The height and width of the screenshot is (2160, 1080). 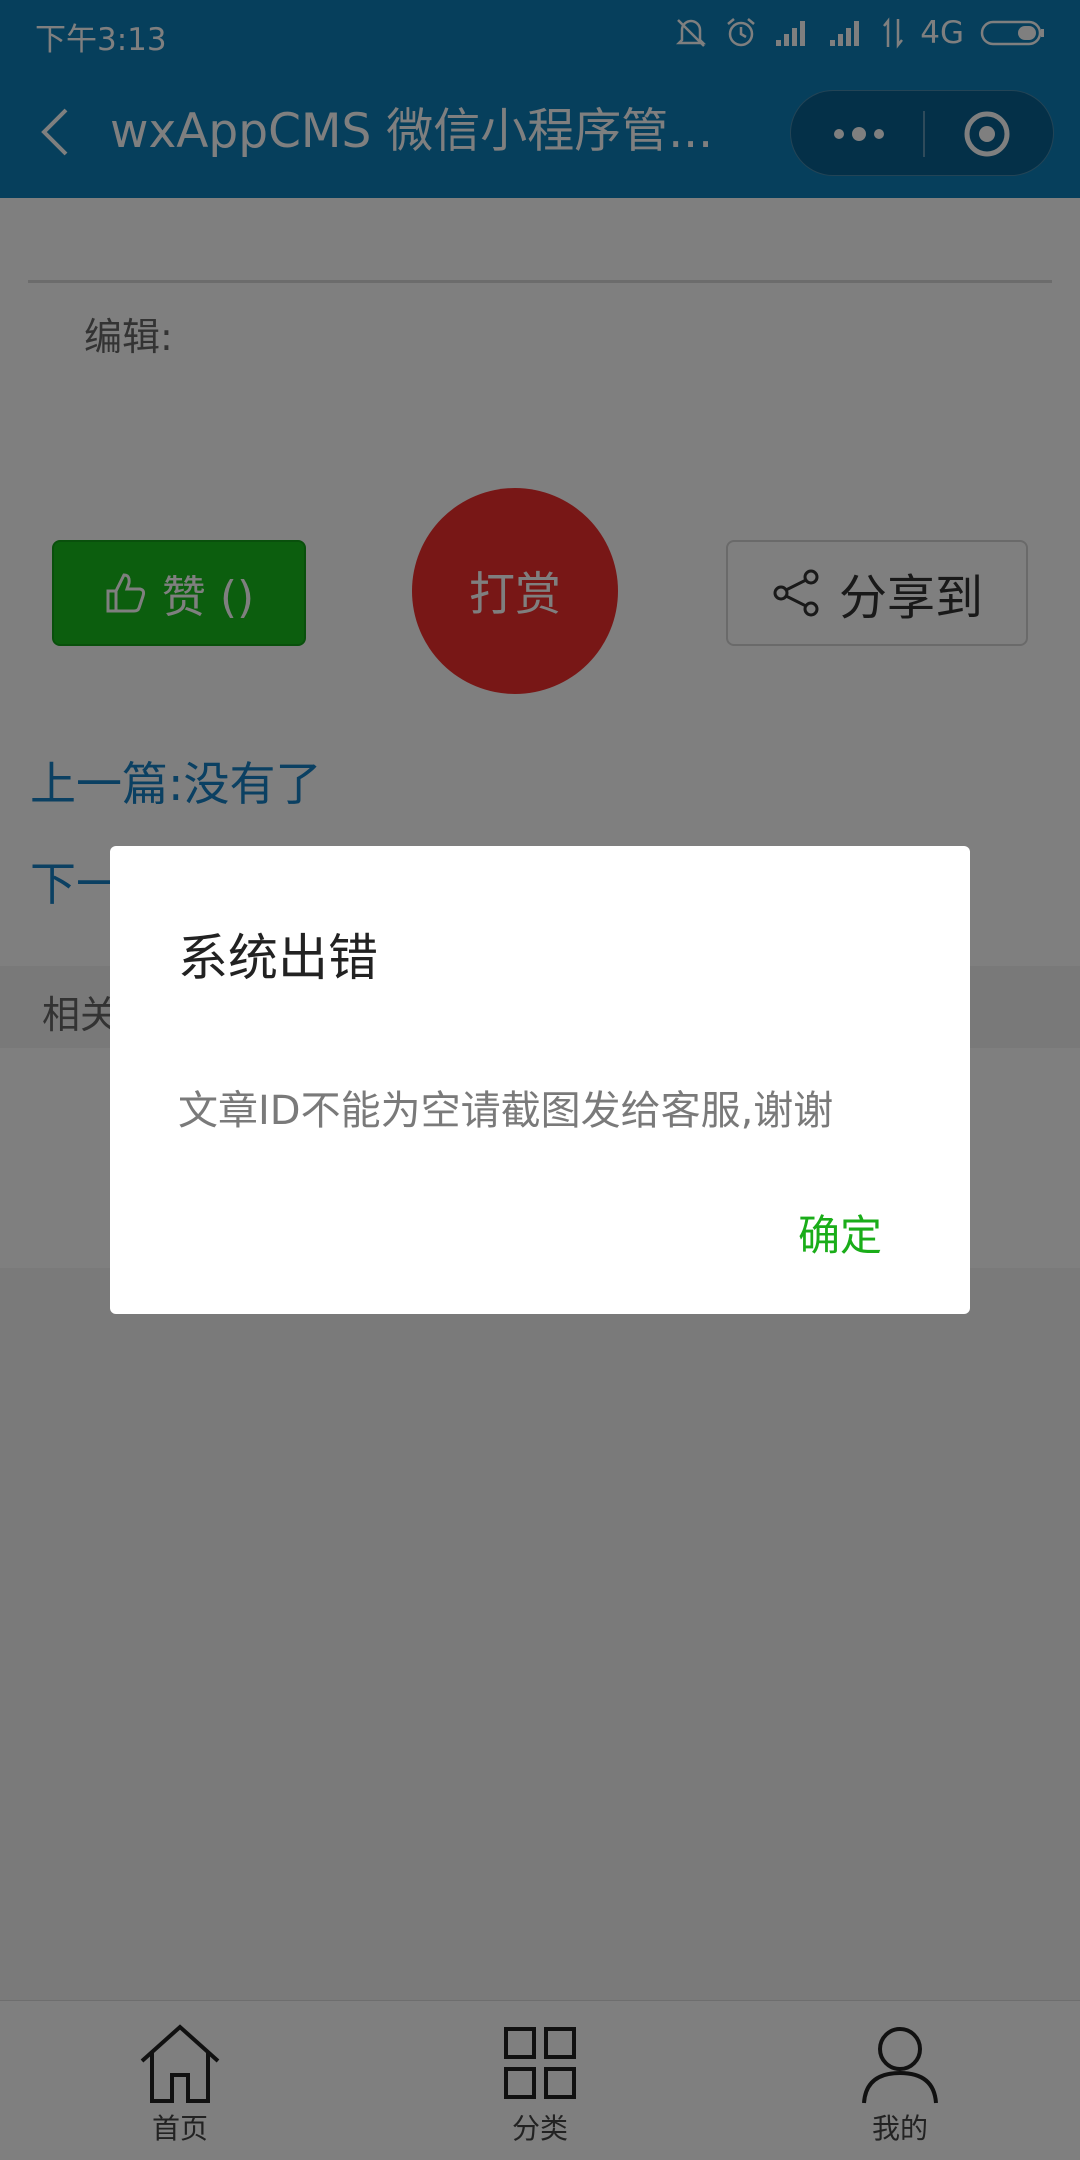 I want to click on dialog-title: 系统出错, so click(x=278, y=958).